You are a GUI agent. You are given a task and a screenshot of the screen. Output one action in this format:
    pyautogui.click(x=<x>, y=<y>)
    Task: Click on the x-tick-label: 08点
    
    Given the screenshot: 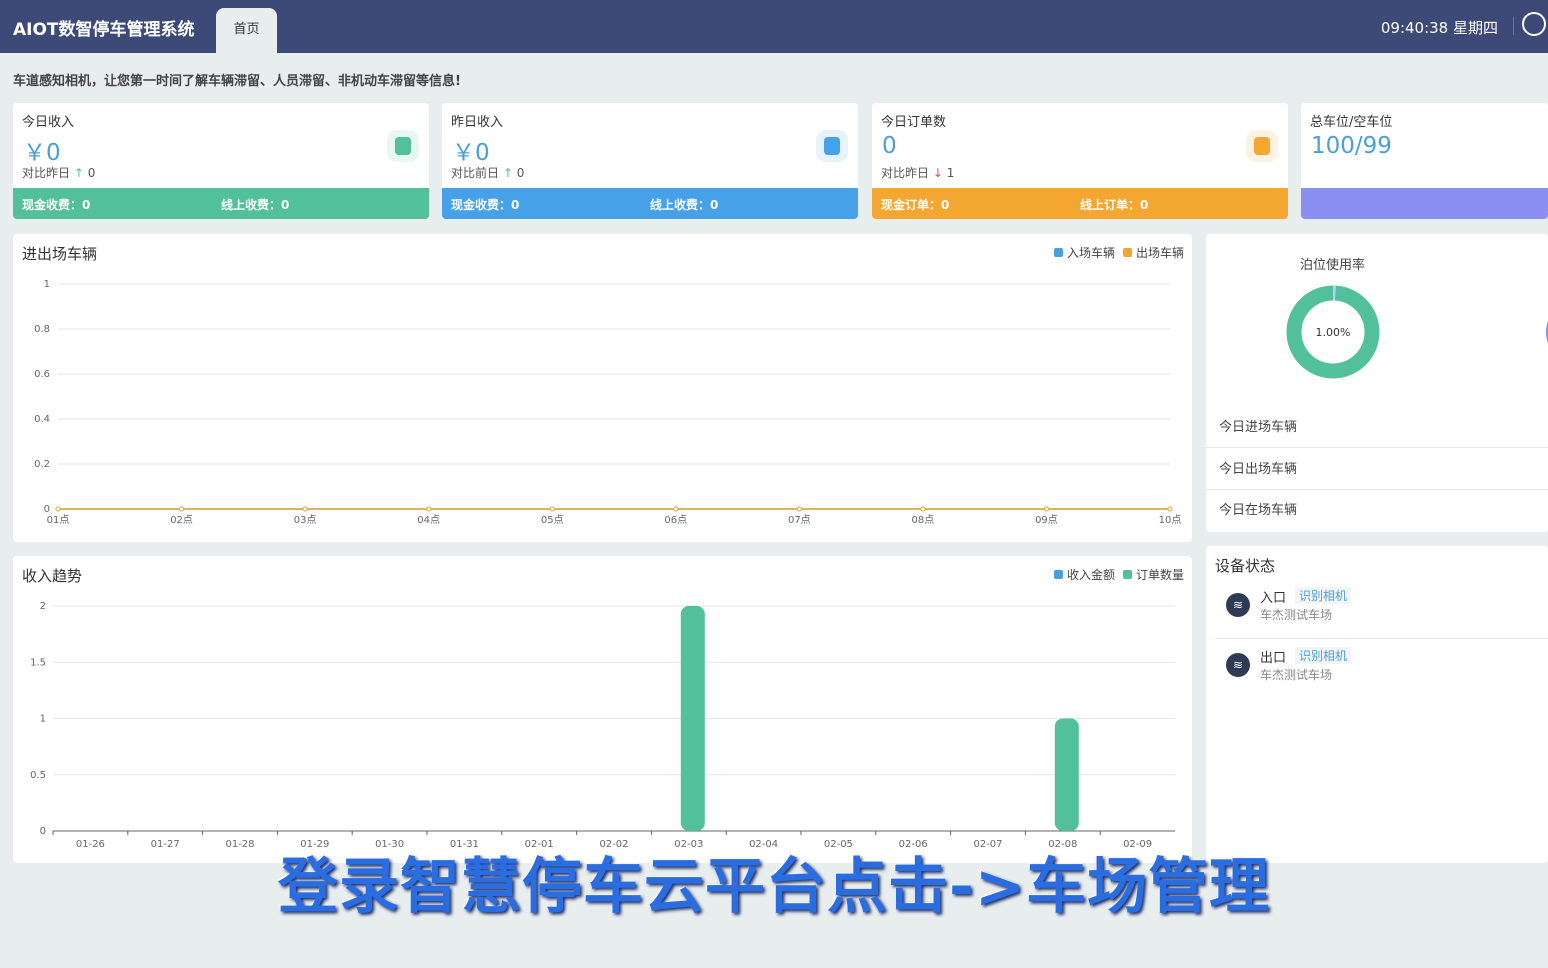 What is the action you would take?
    pyautogui.click(x=923, y=520)
    